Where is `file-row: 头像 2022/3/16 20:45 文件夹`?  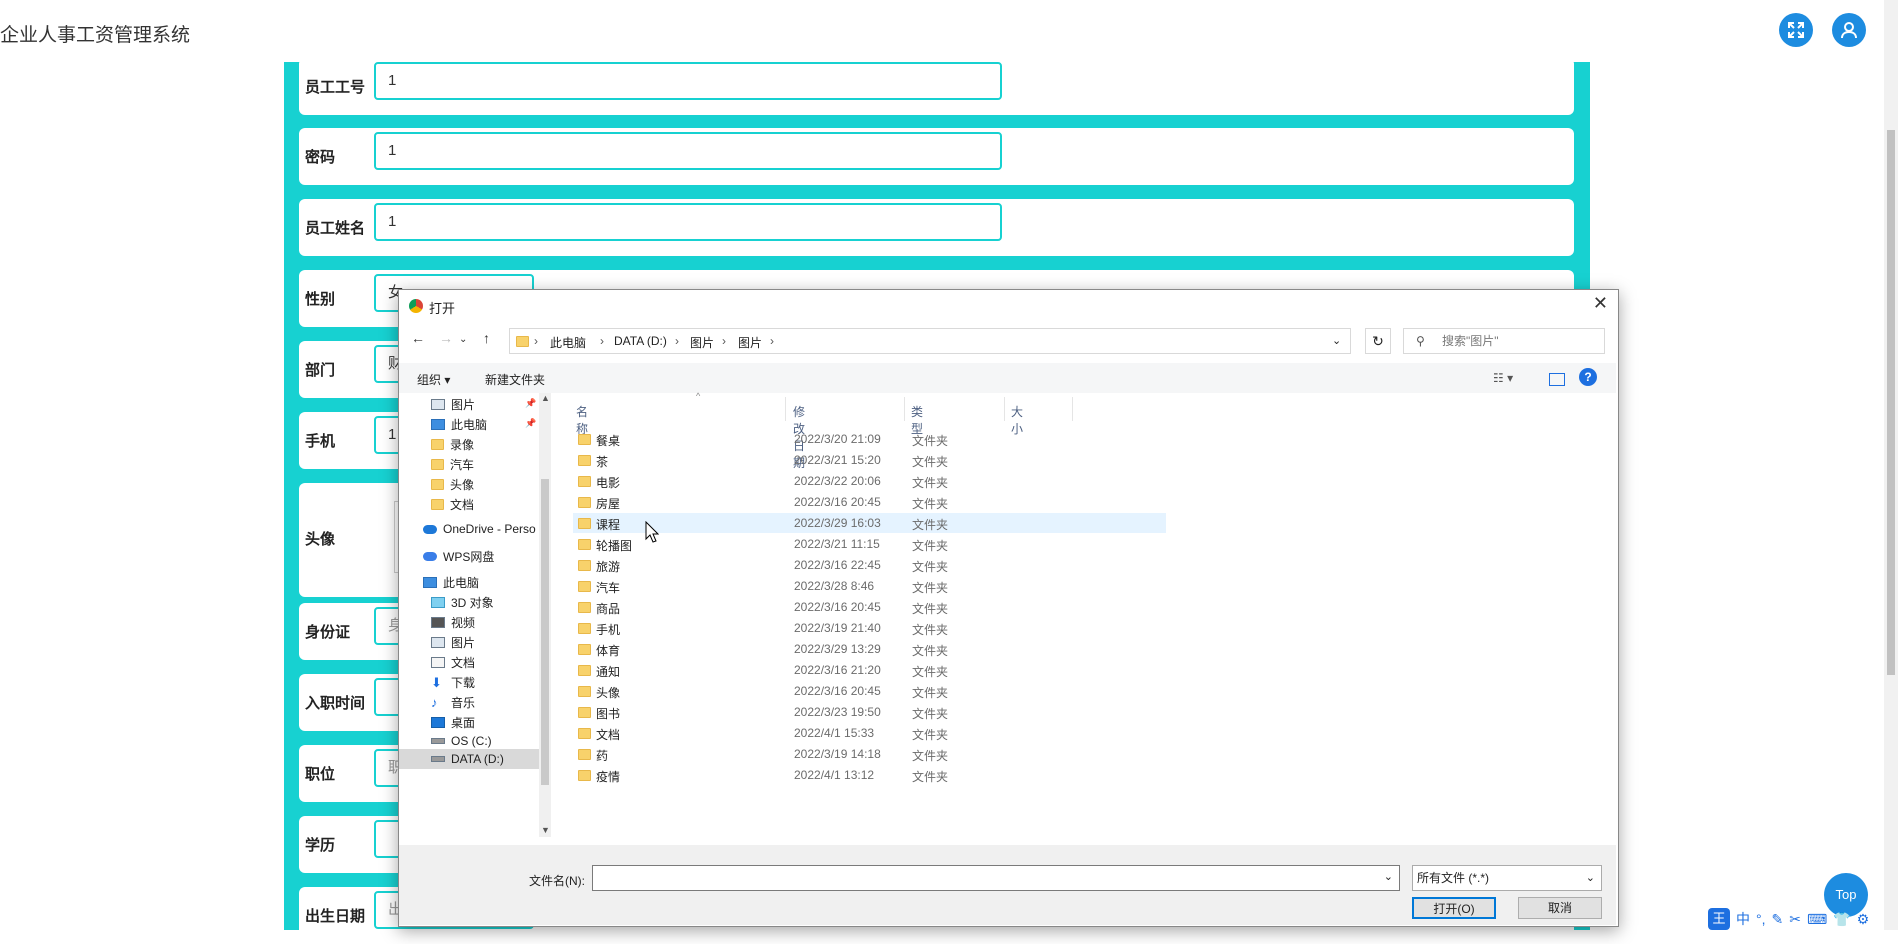 file-row: 头像 2022/3/16 20:45 文件夹 is located at coordinates (869, 691).